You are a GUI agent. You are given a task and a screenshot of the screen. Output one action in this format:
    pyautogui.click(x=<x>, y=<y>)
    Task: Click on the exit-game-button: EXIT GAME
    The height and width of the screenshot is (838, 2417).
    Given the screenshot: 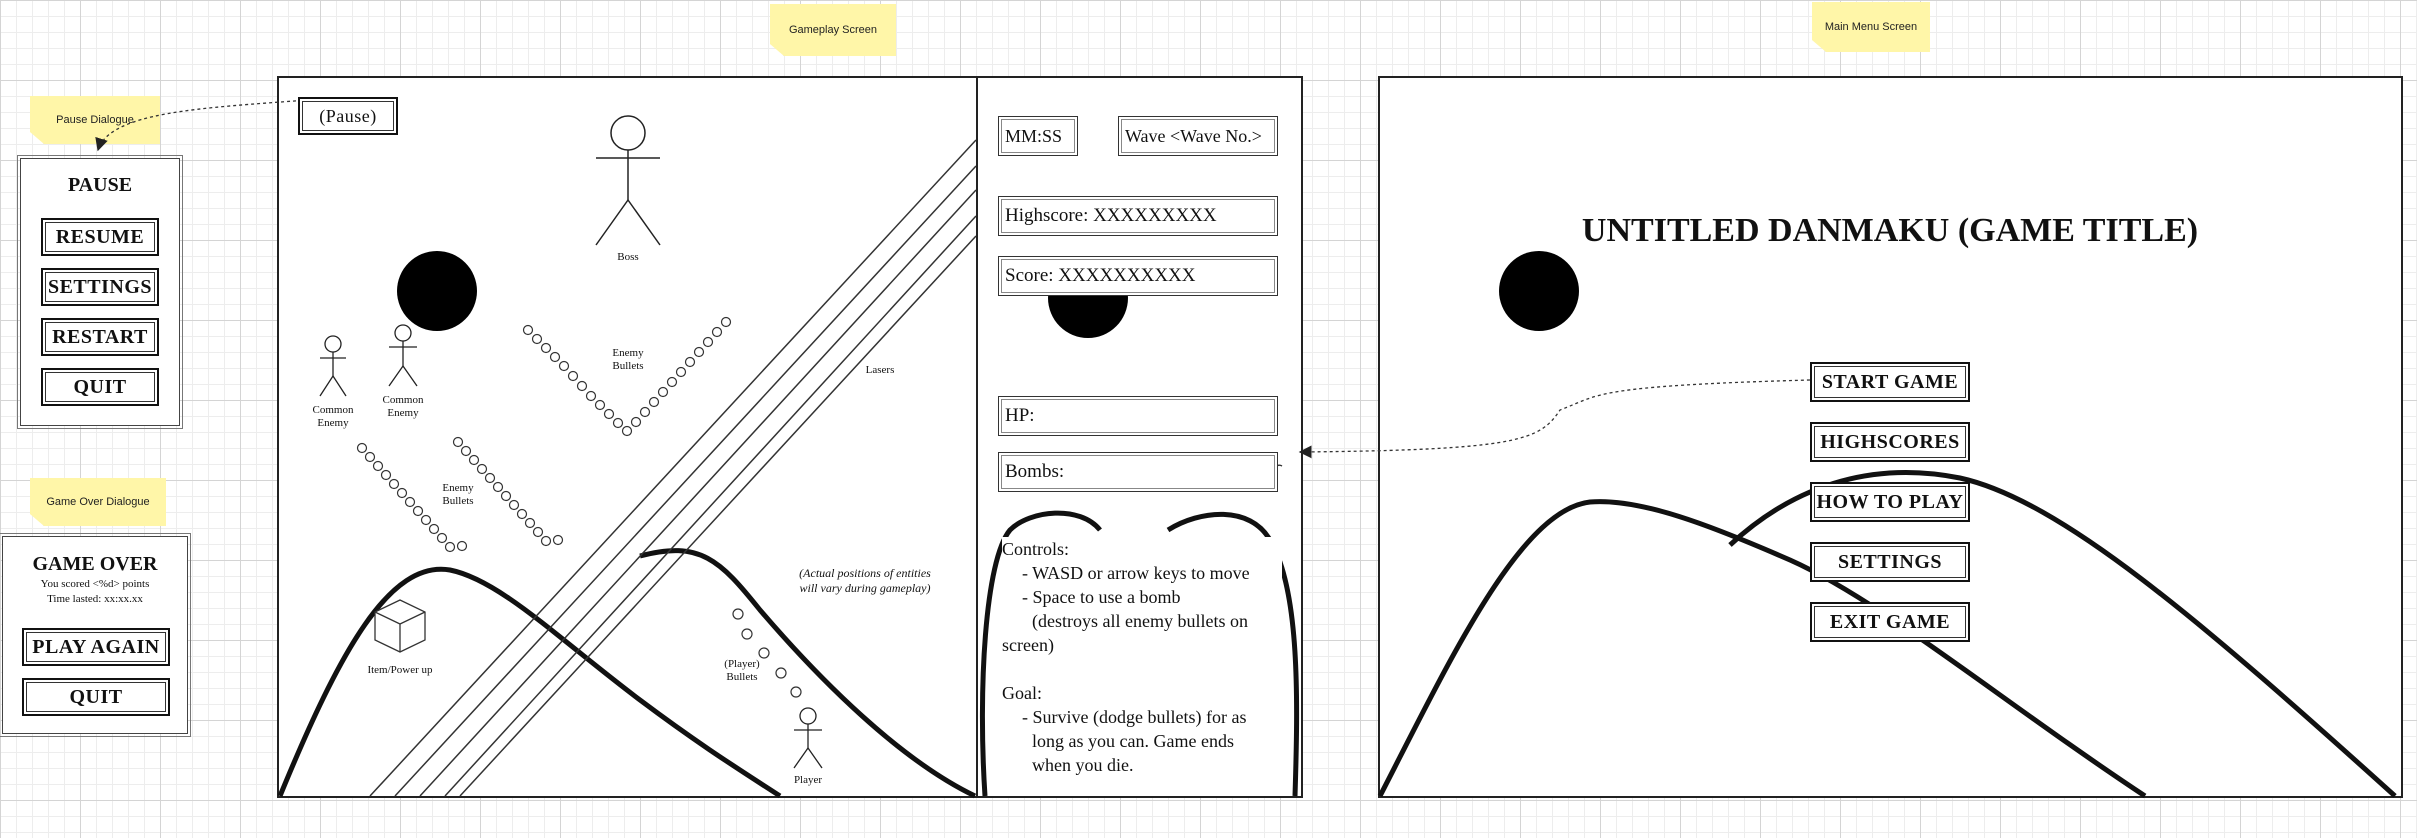 What is the action you would take?
    pyautogui.click(x=1890, y=622)
    